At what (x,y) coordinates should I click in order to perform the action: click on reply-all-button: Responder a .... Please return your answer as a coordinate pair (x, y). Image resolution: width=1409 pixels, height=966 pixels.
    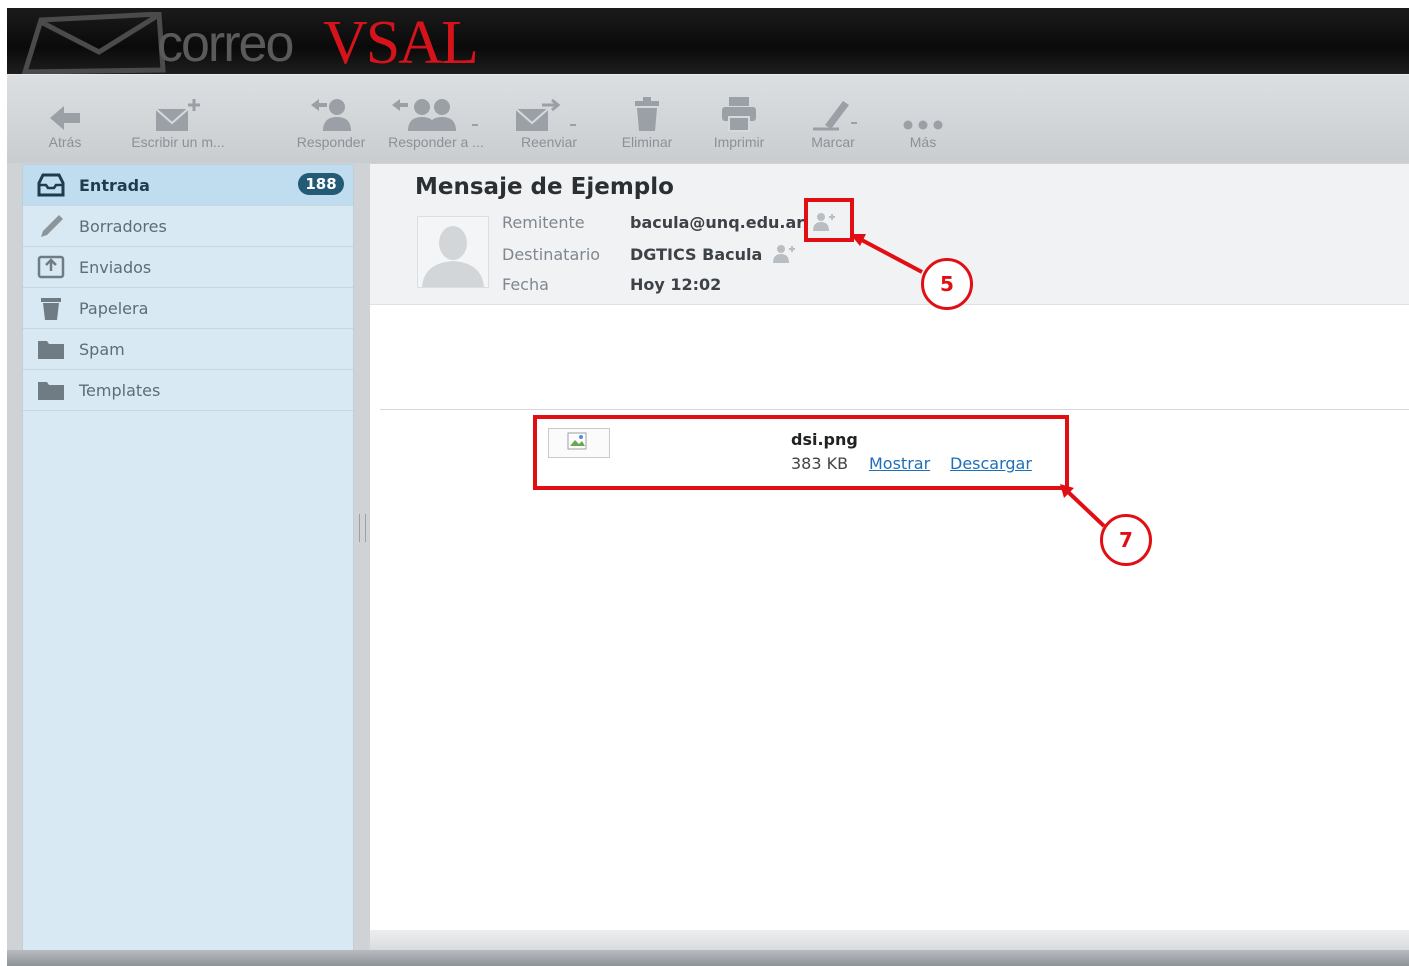
    Looking at the image, I should click on (436, 125).